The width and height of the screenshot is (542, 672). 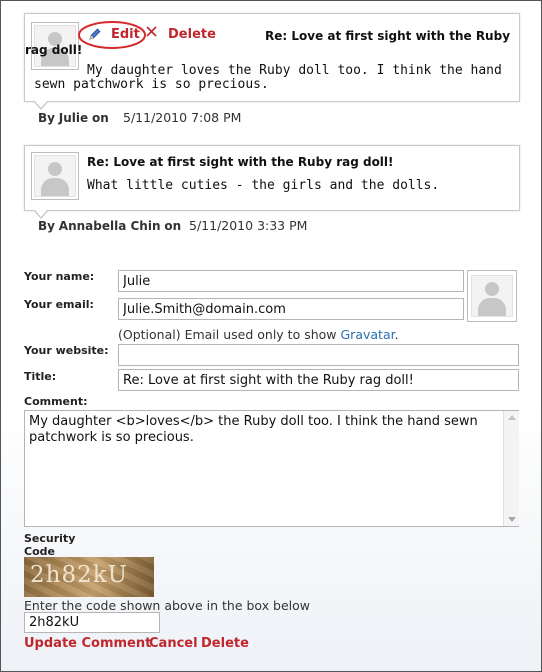 What do you see at coordinates (125, 34) in the screenshot?
I see `edit-link: Edit` at bounding box center [125, 34].